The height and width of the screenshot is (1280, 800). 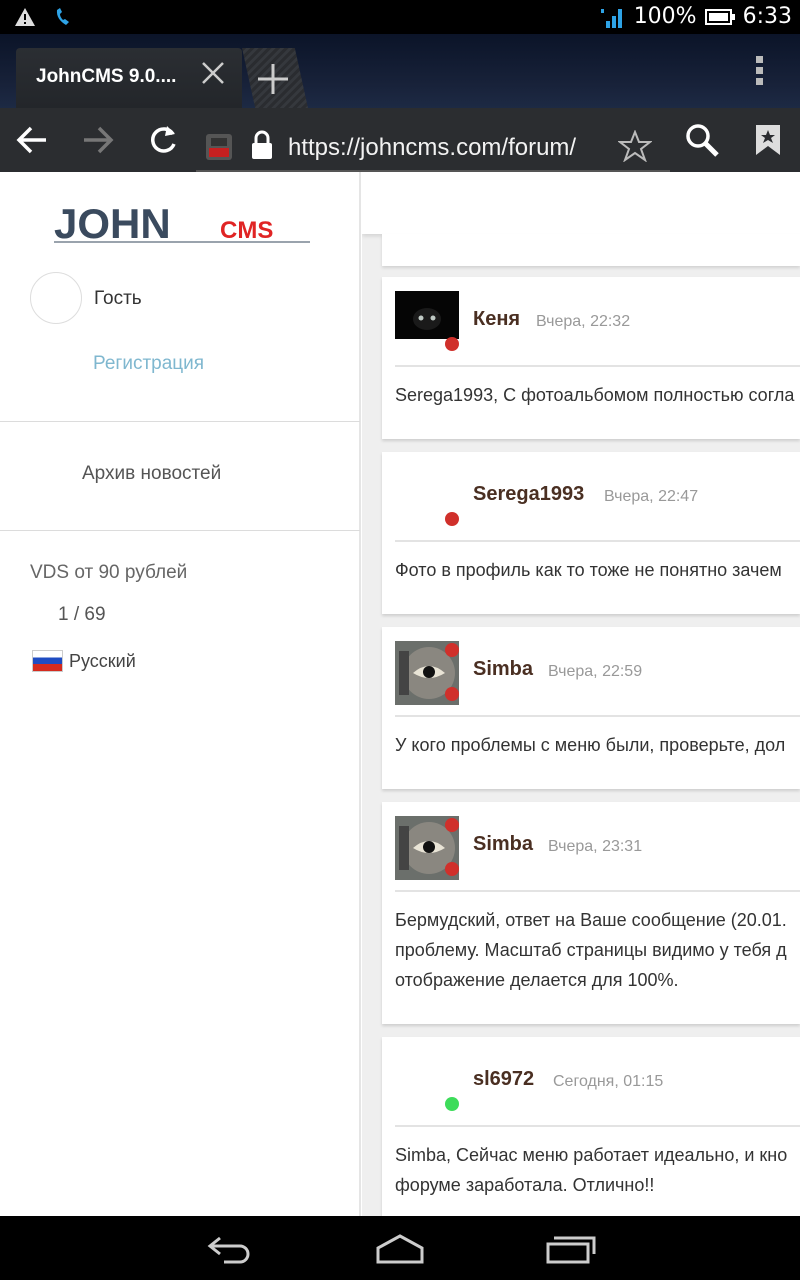 I want to click on url-text: https://johncms.com/forum/, so click(x=432, y=147).